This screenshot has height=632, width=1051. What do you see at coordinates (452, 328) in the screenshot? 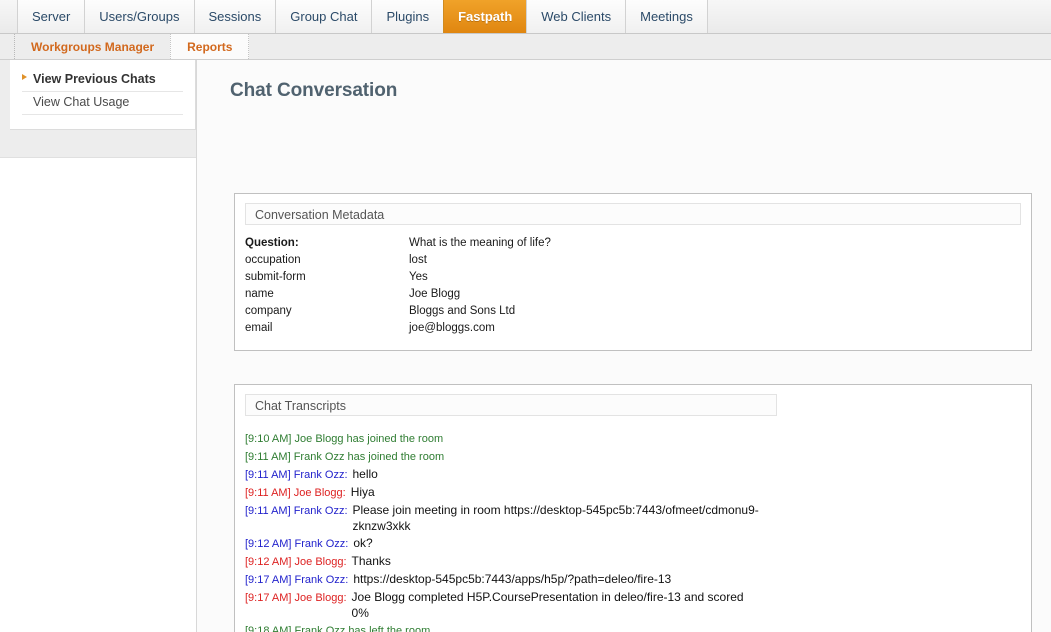
I see `metadata-value: joe@bloggs.com` at bounding box center [452, 328].